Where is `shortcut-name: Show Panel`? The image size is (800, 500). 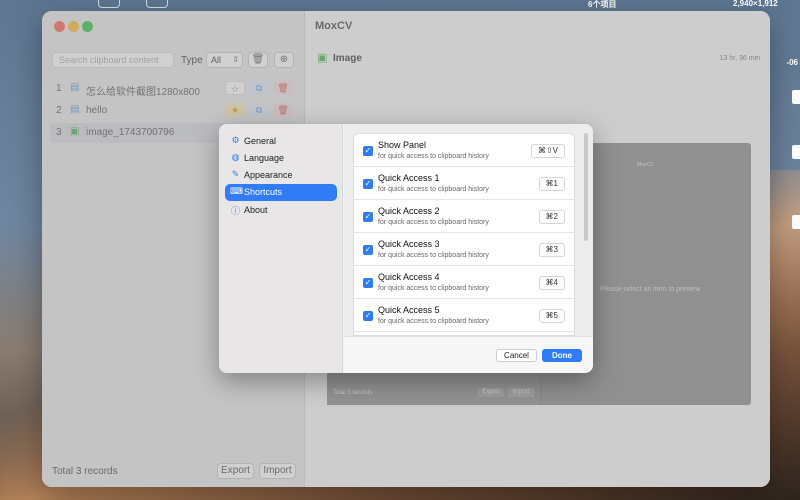 shortcut-name: Show Panel is located at coordinates (402, 145).